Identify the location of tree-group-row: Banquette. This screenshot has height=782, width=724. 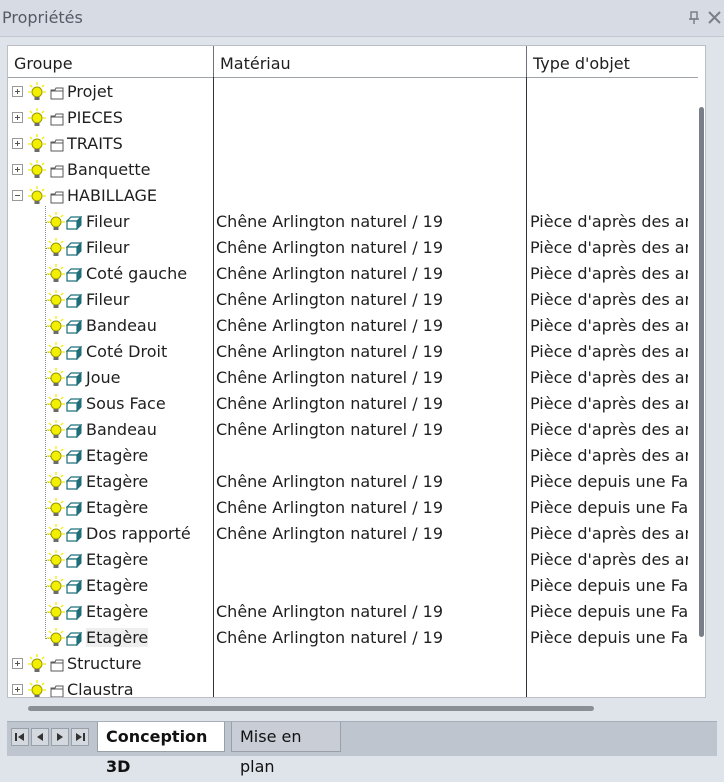
(348, 171).